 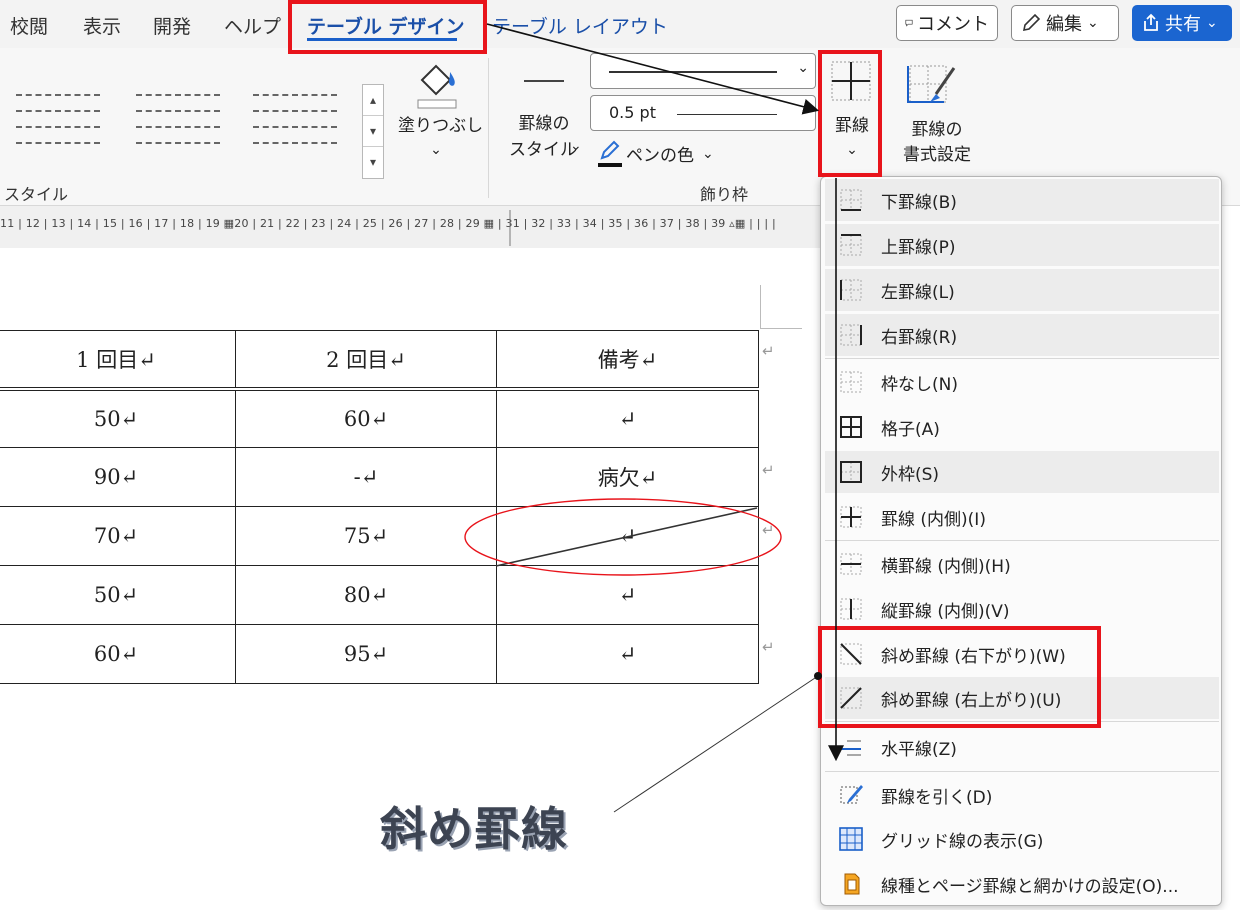 What do you see at coordinates (937, 155) in the screenshot?
I see `border-painter-label-line2: 書式設定` at bounding box center [937, 155].